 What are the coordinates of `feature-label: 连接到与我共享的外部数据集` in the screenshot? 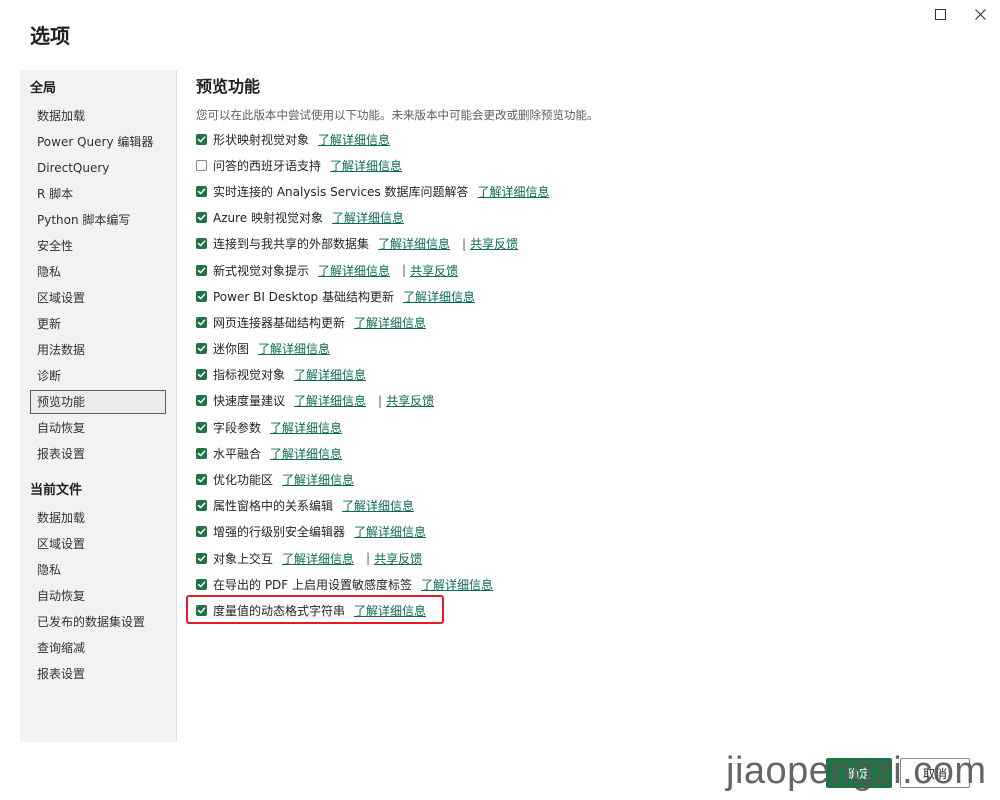 It's located at (291, 244).